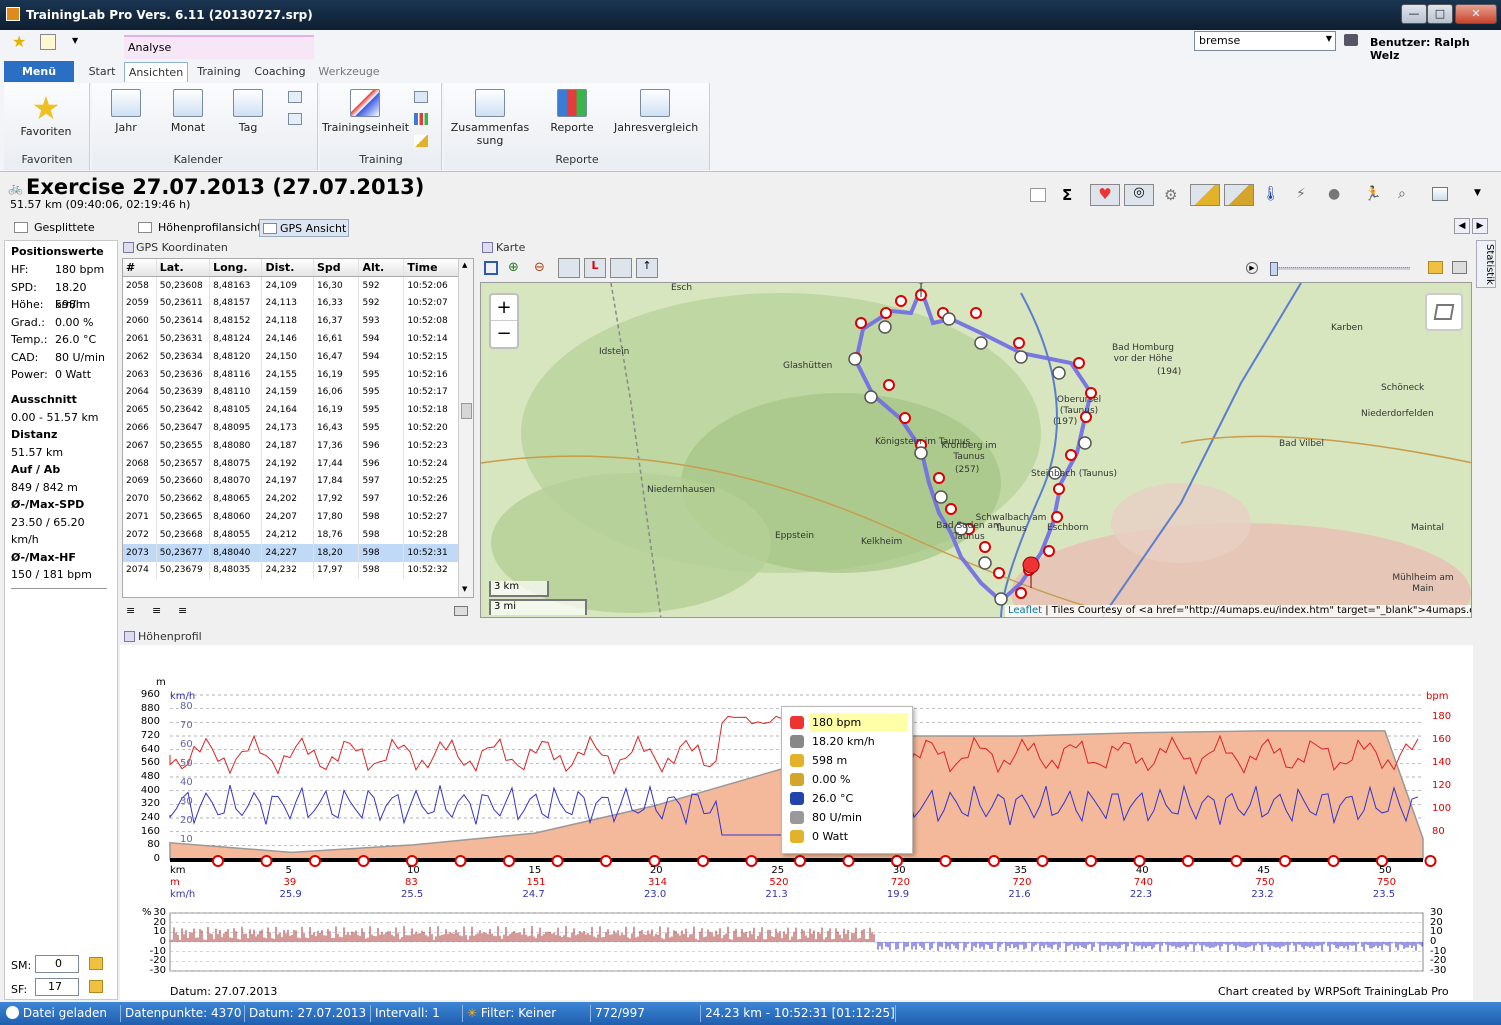  I want to click on calendar-small-icon, so click(295, 97).